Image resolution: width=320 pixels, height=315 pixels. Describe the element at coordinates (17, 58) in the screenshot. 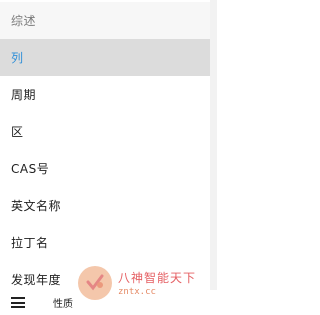

I see `menu-item-label: 列` at that location.